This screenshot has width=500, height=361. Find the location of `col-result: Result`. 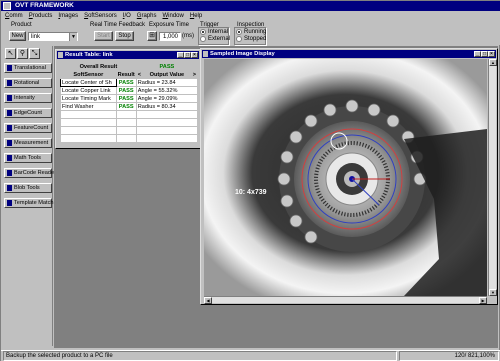

col-result: Result is located at coordinates (126, 74).